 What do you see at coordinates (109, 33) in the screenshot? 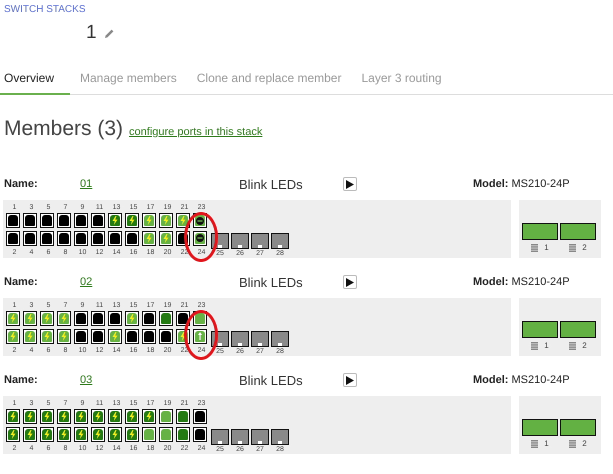
I see `pencil-icon` at bounding box center [109, 33].